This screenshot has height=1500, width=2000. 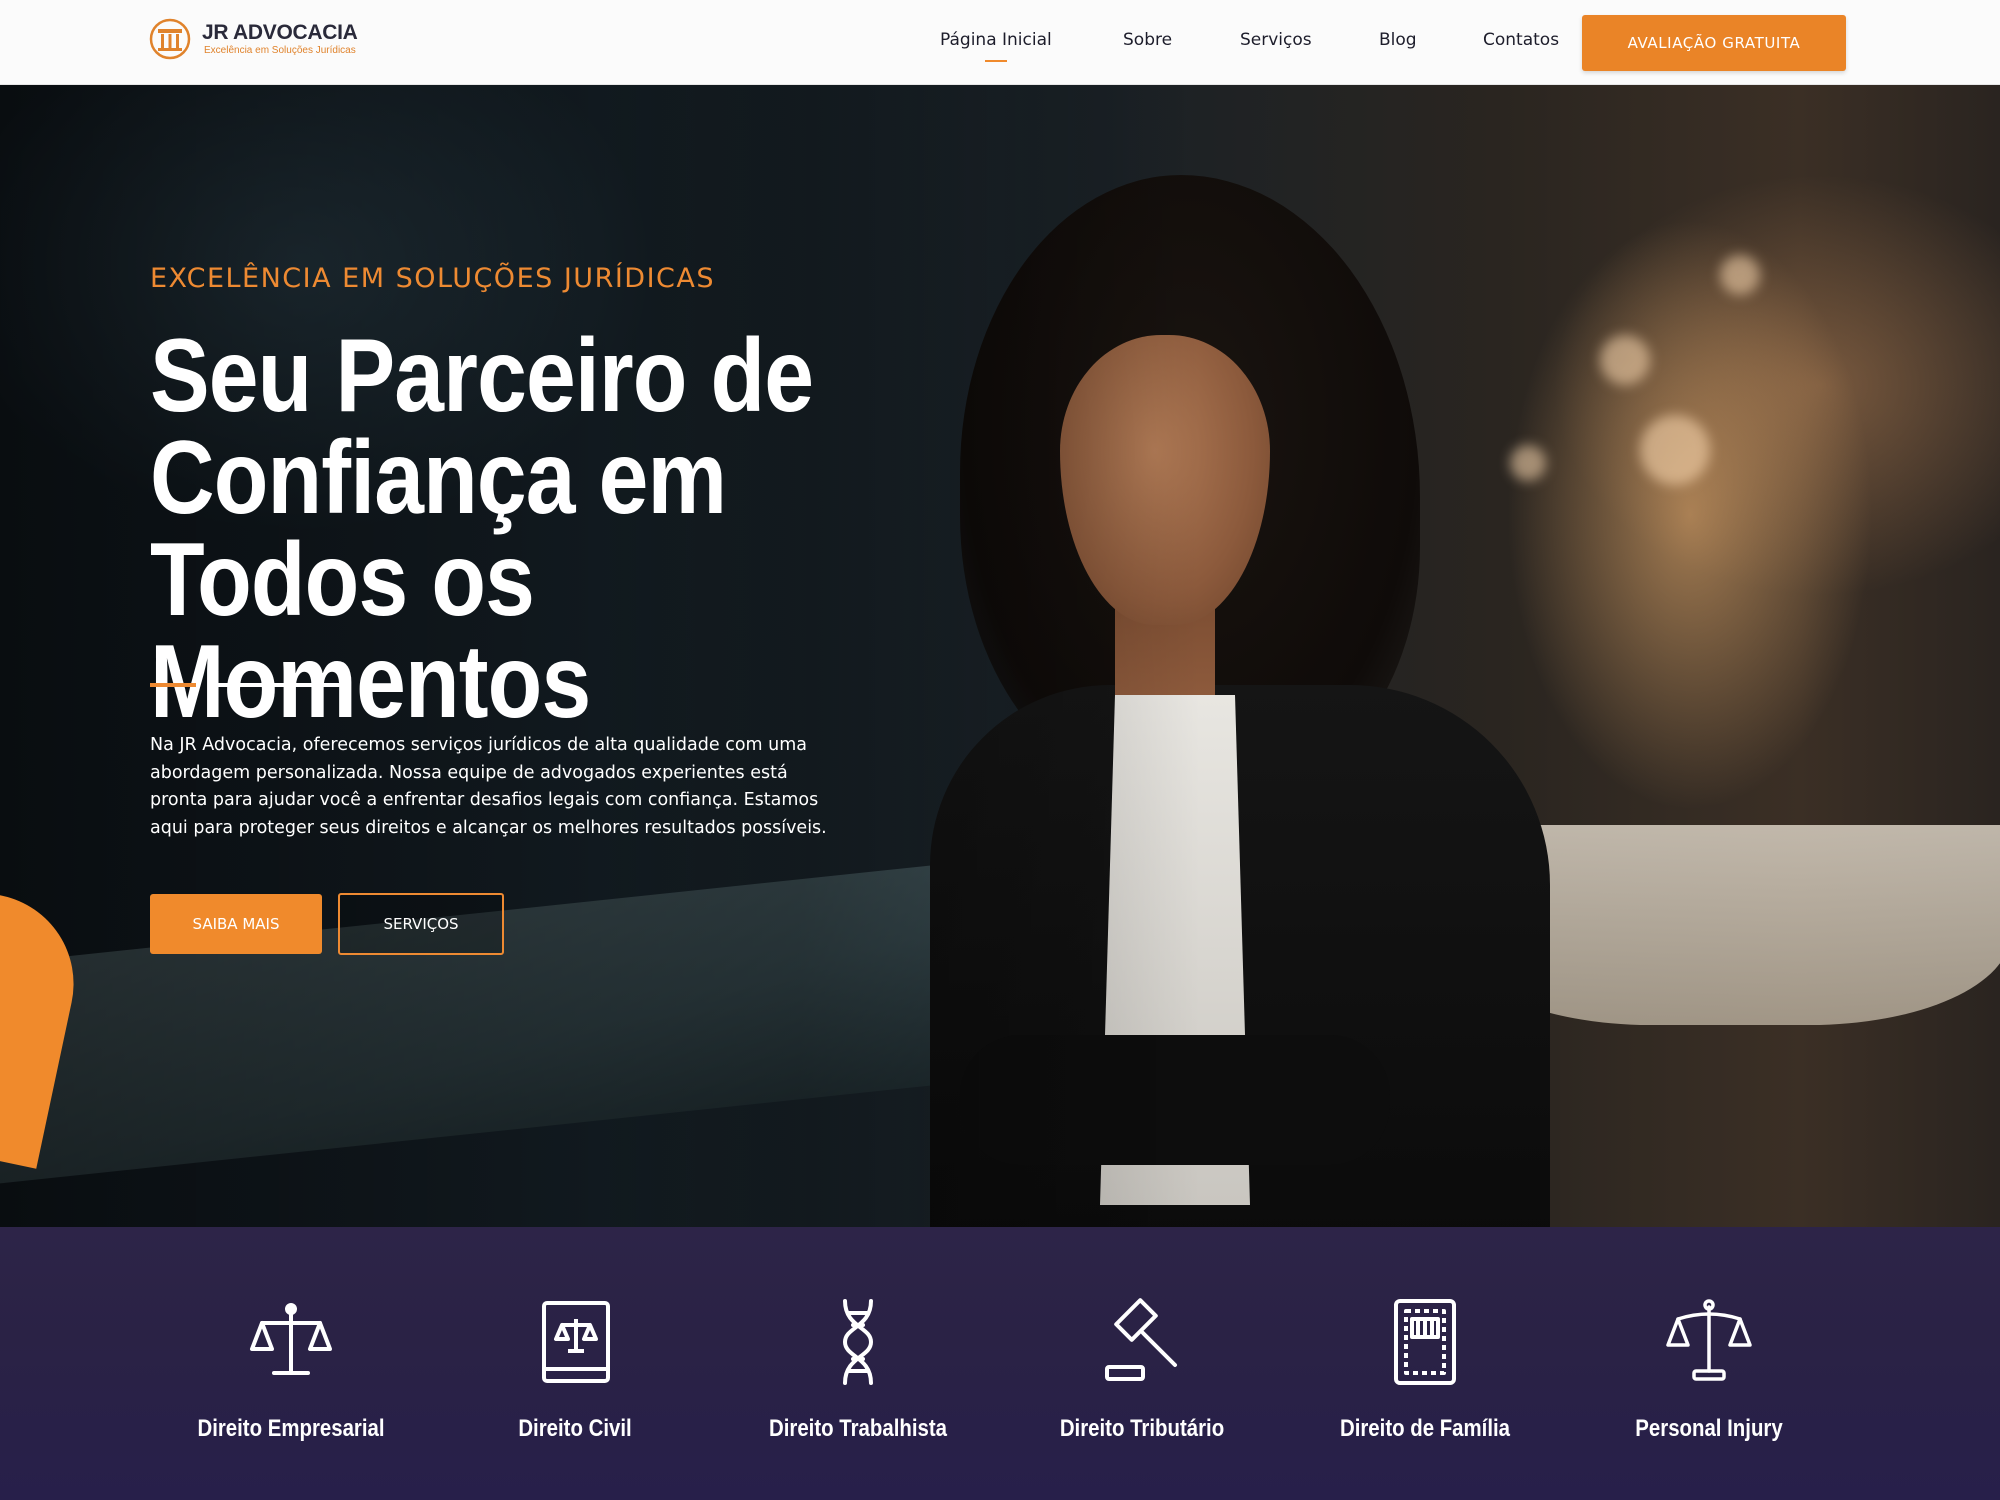 What do you see at coordinates (1709, 1428) in the screenshot?
I see `service-label: Personal Injury` at bounding box center [1709, 1428].